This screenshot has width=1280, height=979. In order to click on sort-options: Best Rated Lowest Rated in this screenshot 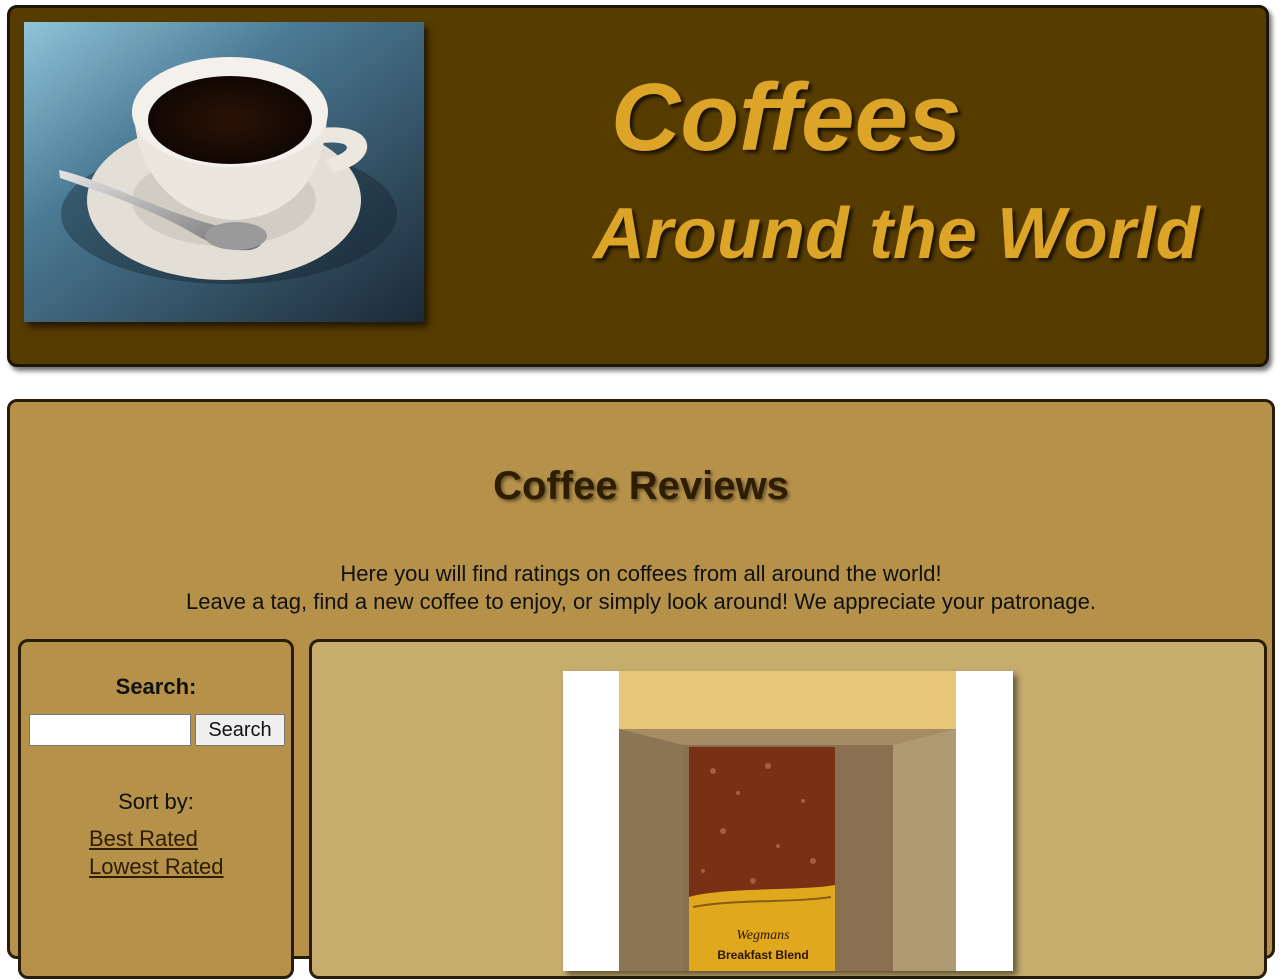, I will do `click(156, 853)`.